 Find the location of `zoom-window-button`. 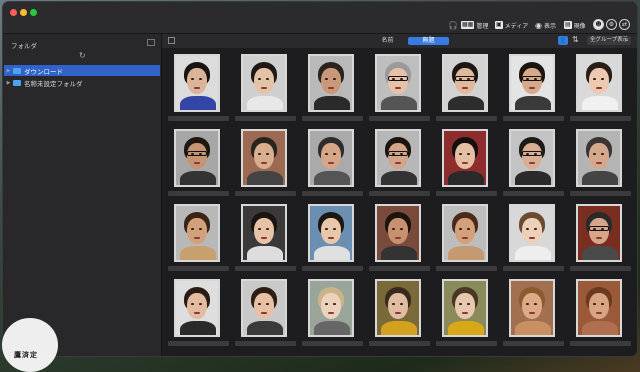

zoom-window-button is located at coordinates (33, 12).